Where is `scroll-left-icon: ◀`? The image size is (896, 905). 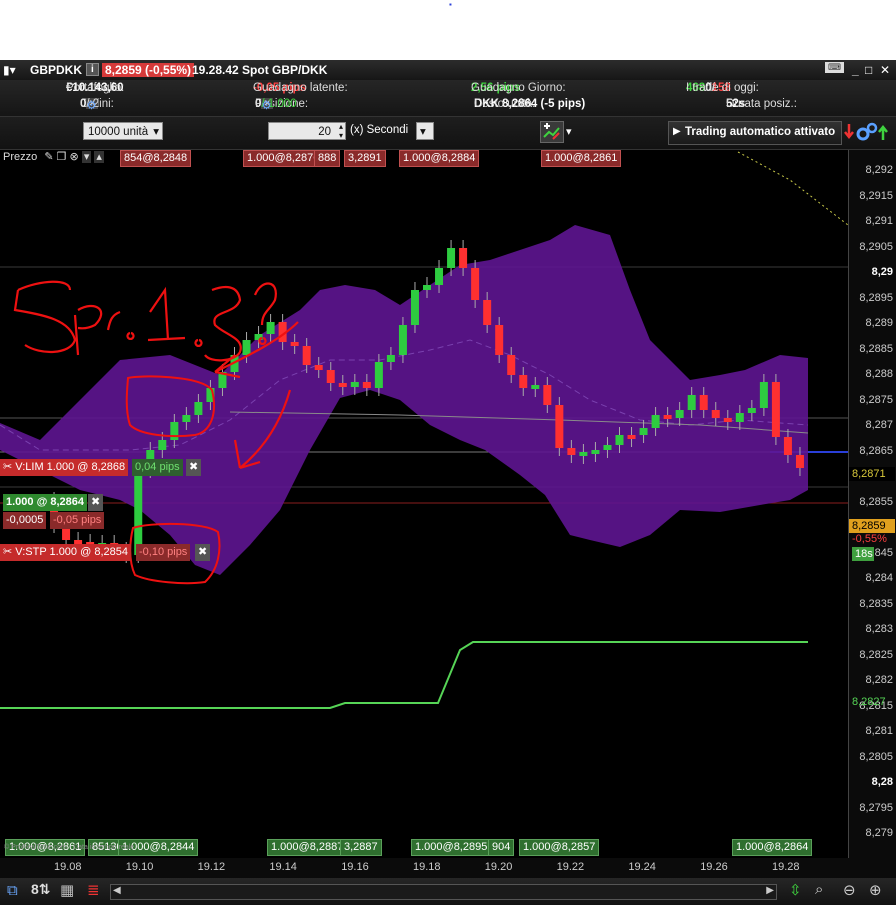 scroll-left-icon: ◀ is located at coordinates (117, 890).